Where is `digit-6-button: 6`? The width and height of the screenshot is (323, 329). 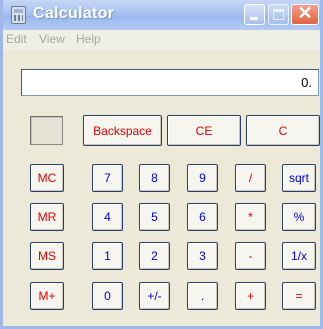 digit-6-button: 6 is located at coordinates (202, 217).